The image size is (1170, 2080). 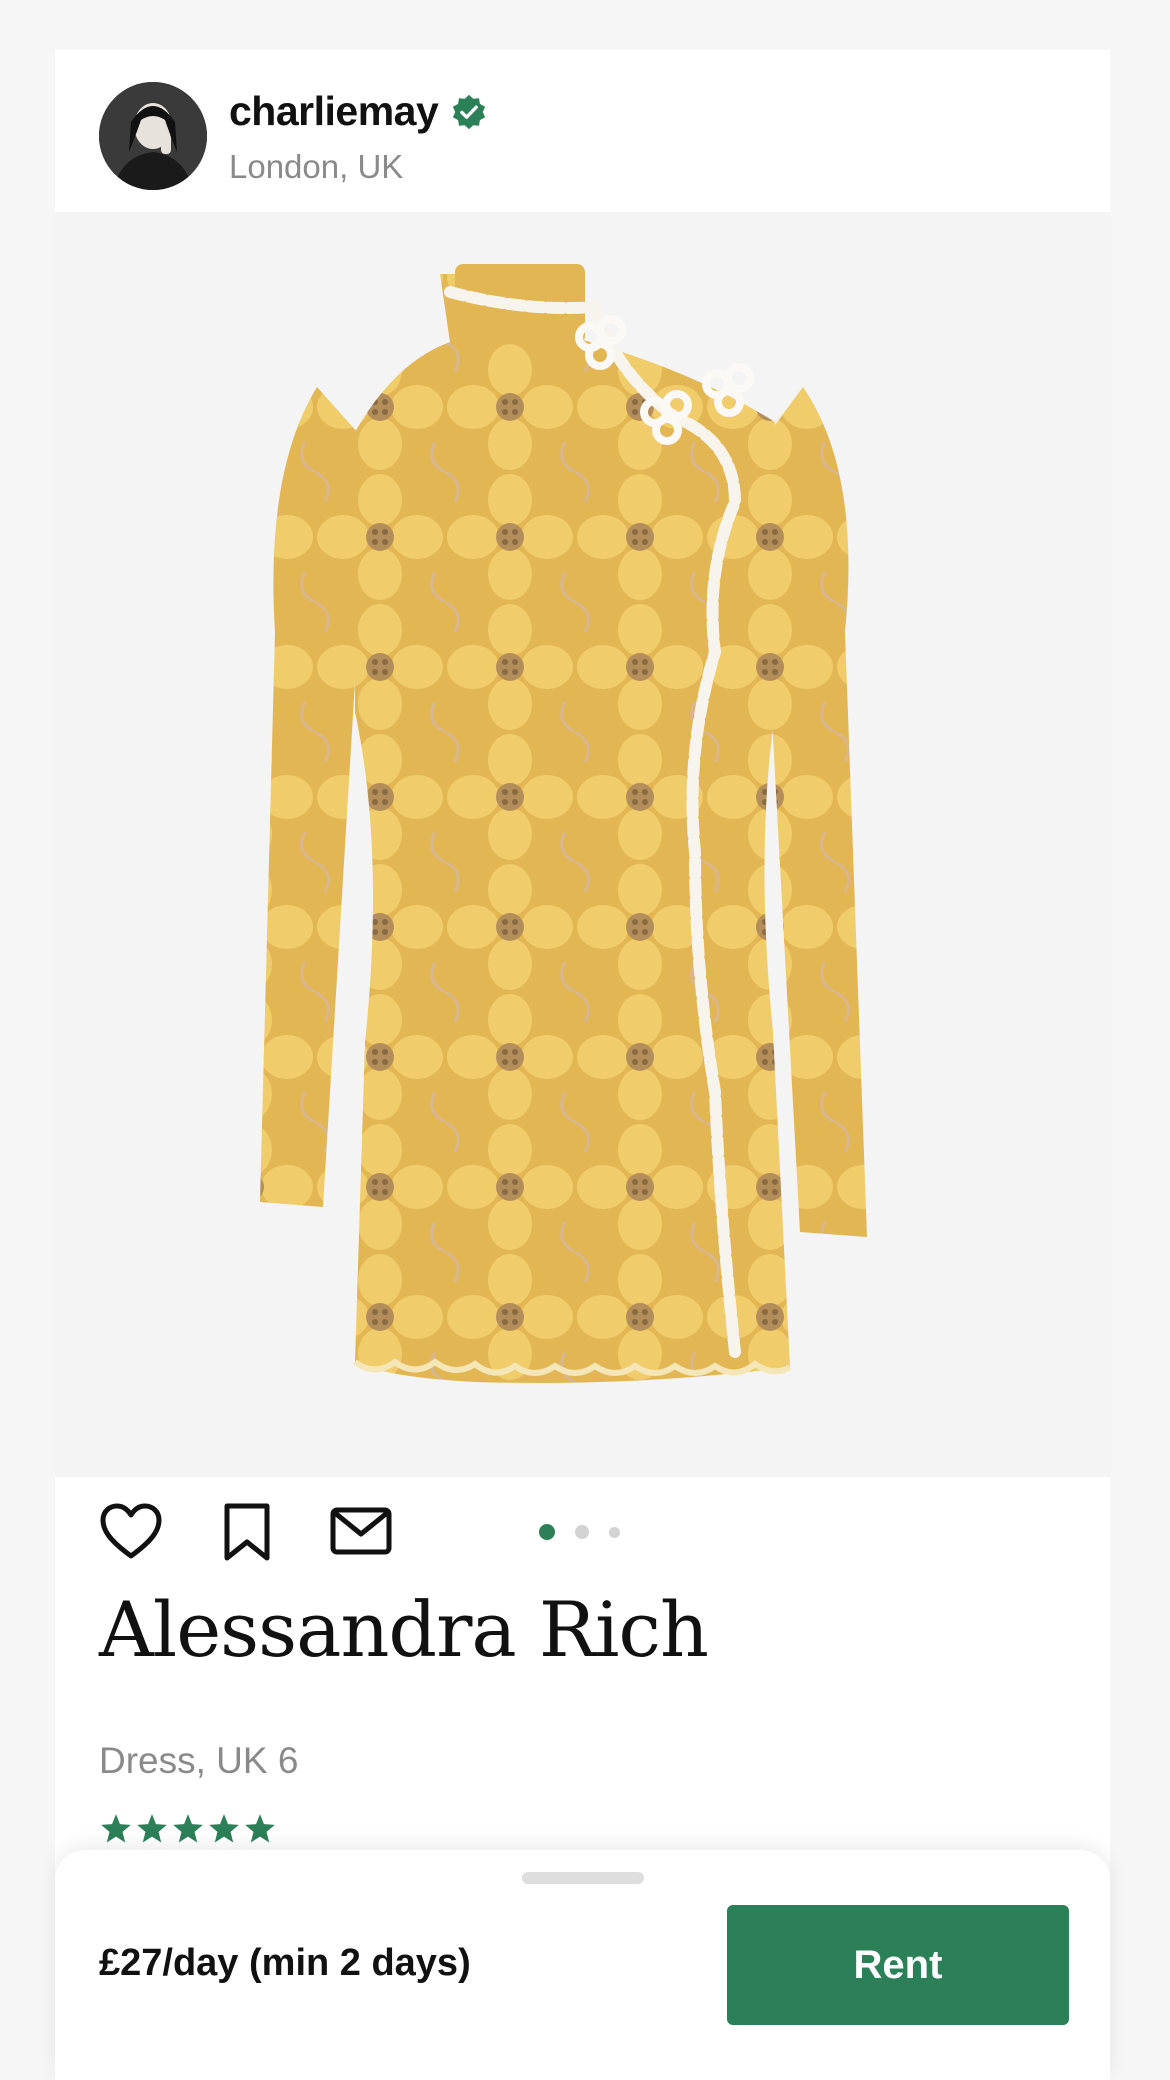 I want to click on rent-button: Rent, so click(x=898, y=1965).